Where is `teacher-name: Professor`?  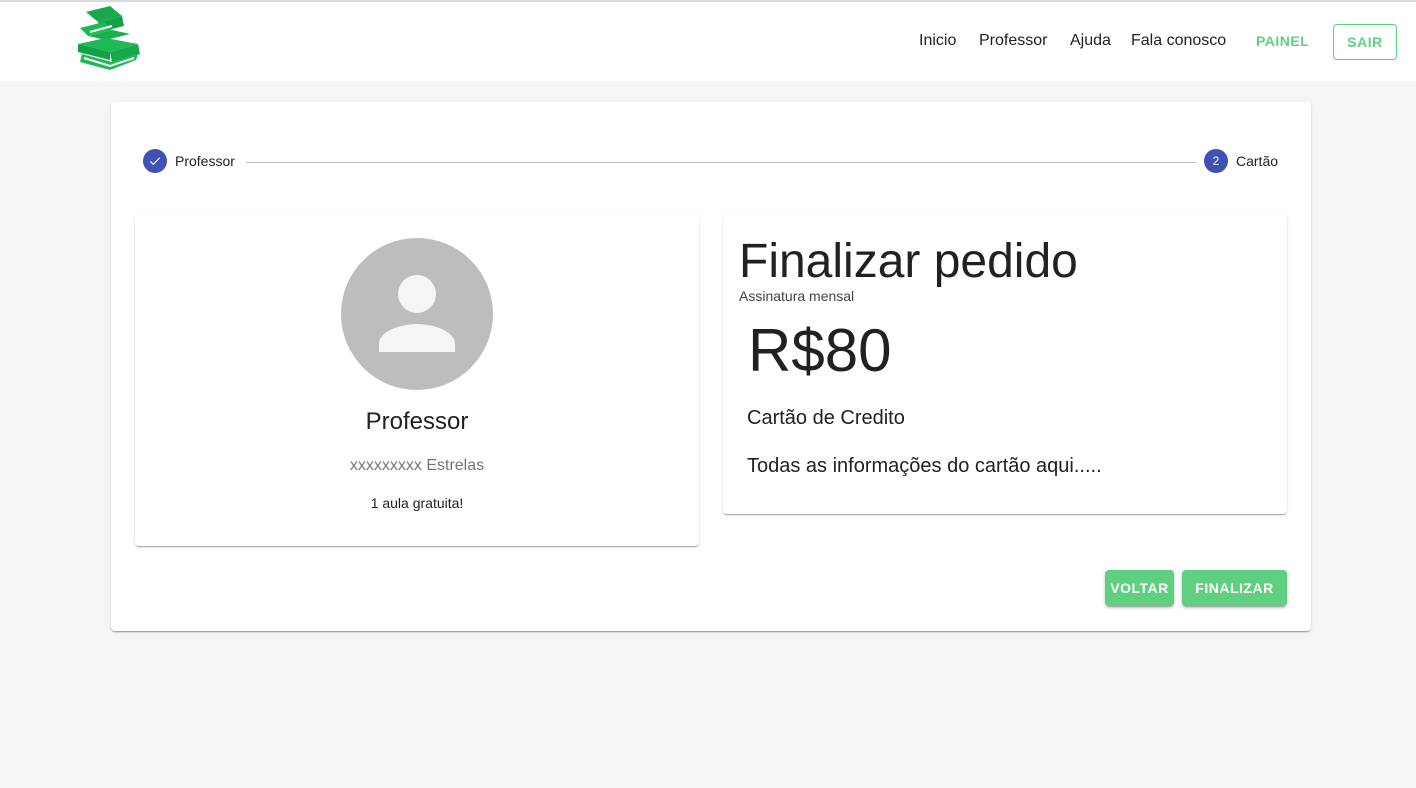
teacher-name: Professor is located at coordinates (417, 421).